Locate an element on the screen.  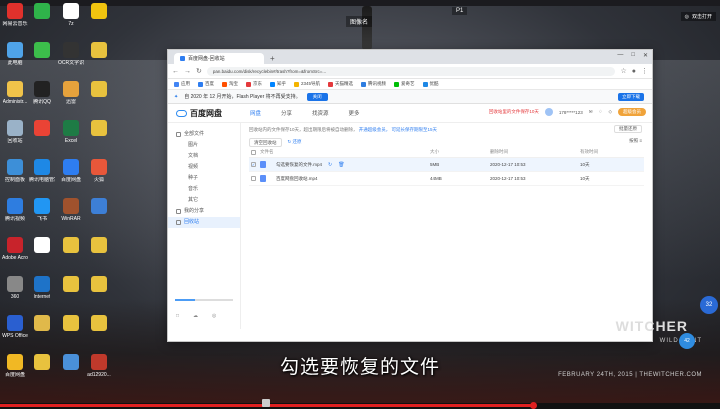
info-close-button: 关闭 is located at coordinates (317, 96).